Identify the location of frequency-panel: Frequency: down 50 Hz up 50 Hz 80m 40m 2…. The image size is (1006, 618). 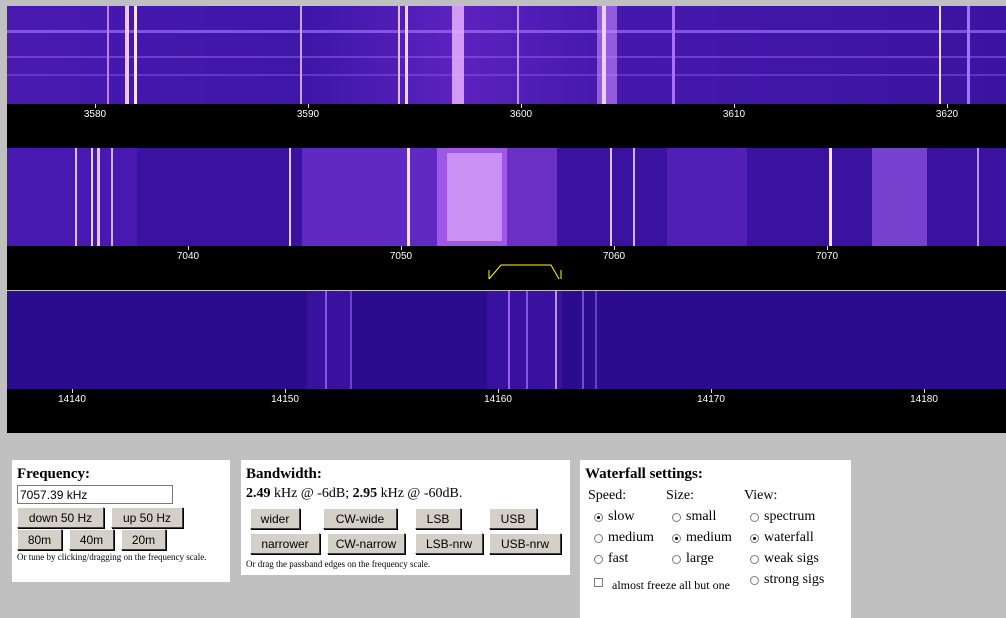
(121, 521).